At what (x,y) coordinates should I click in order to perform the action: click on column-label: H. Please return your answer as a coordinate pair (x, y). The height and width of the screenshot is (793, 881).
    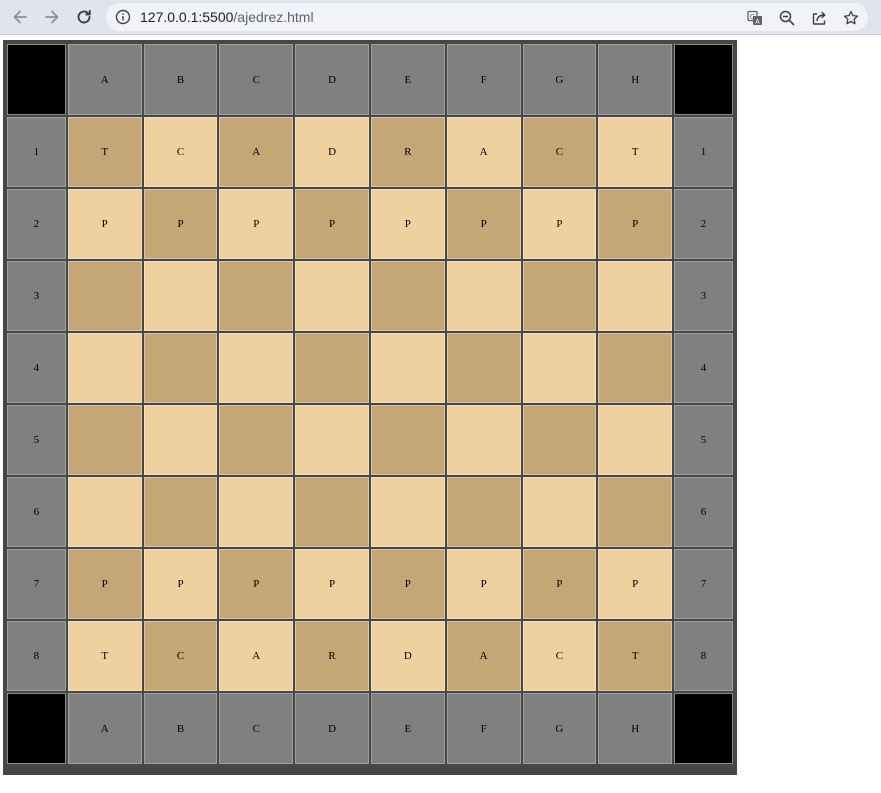
    Looking at the image, I should click on (635, 728).